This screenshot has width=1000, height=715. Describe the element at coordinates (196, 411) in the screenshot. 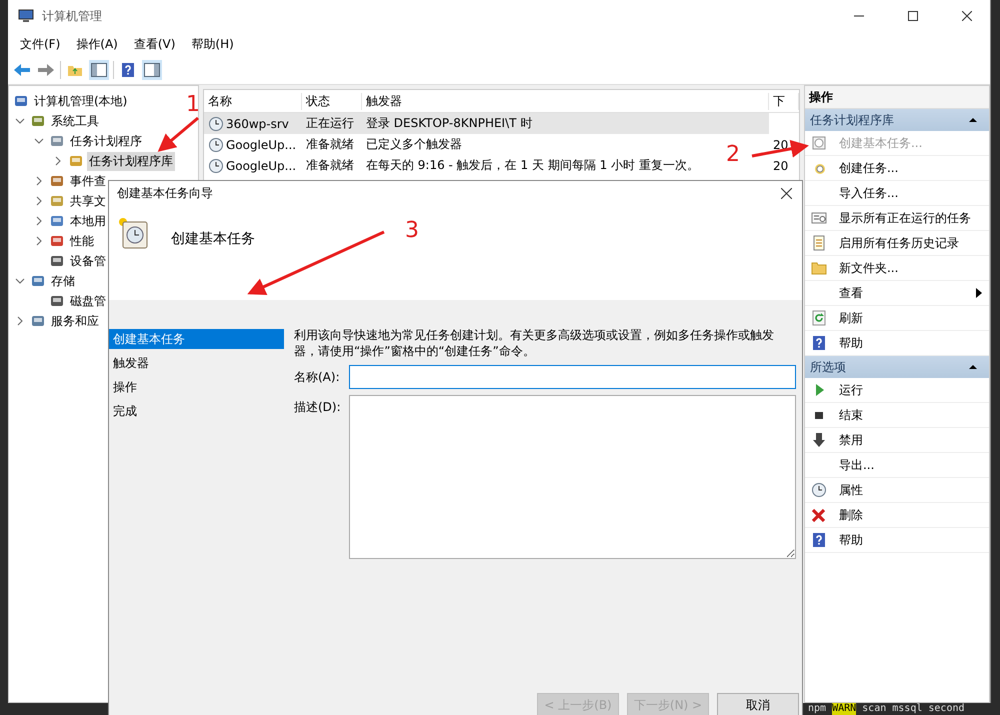

I see `wizard-step: 完成` at that location.